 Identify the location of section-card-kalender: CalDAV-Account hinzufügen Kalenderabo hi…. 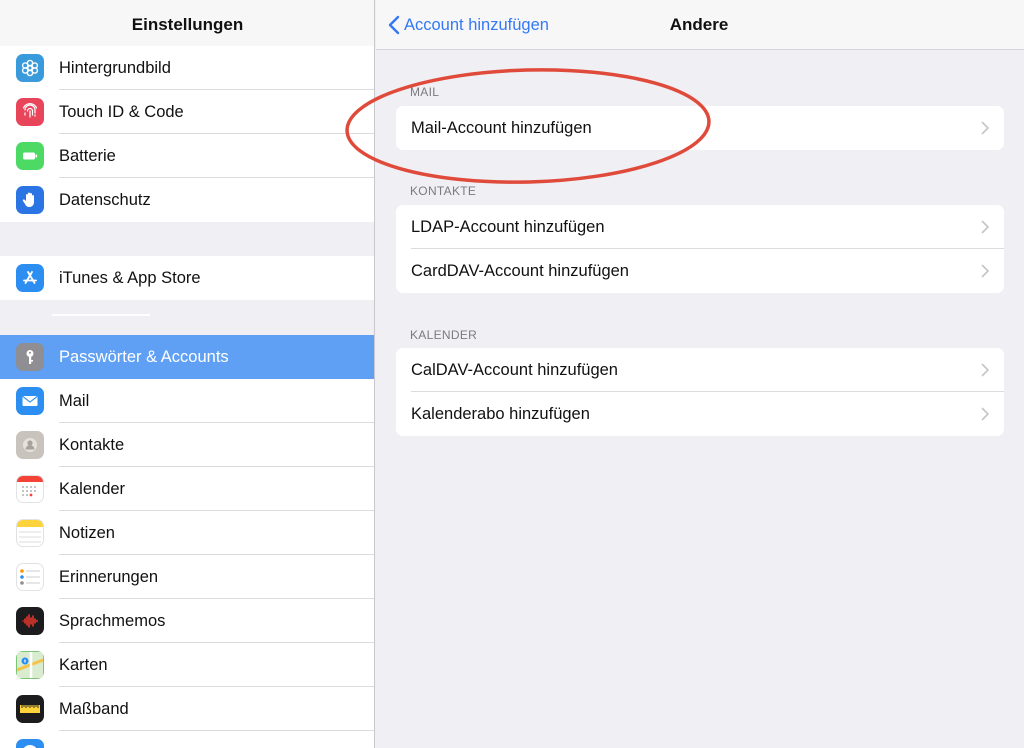
(700, 392).